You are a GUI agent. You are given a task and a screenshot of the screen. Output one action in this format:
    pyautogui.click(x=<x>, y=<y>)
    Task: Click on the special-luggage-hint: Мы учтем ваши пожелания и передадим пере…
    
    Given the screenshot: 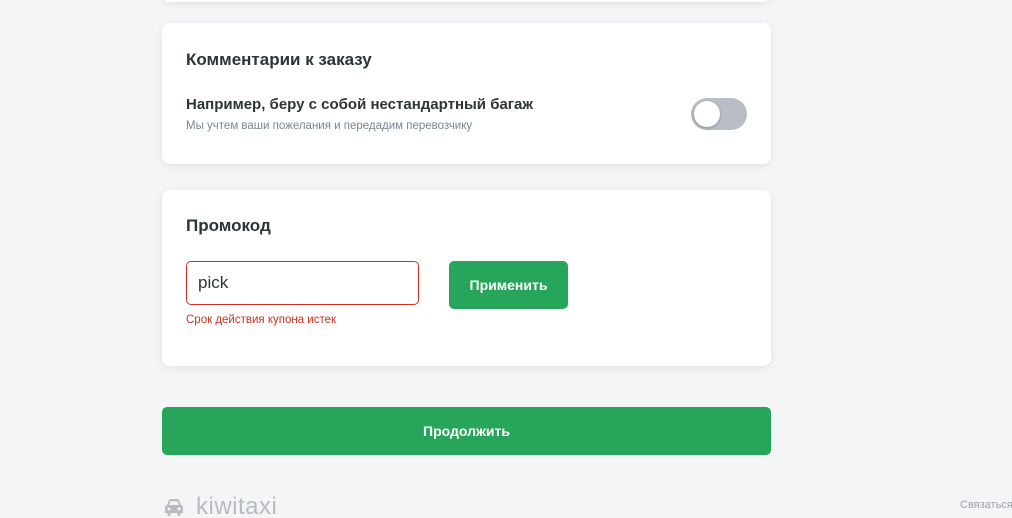 What is the action you would take?
    pyautogui.click(x=329, y=126)
    